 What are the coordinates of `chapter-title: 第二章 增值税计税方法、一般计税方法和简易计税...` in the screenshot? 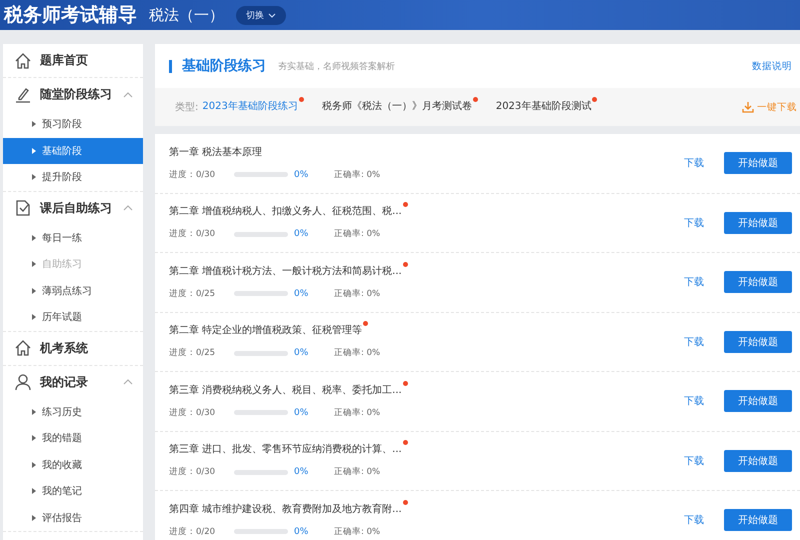 It's located at (285, 271).